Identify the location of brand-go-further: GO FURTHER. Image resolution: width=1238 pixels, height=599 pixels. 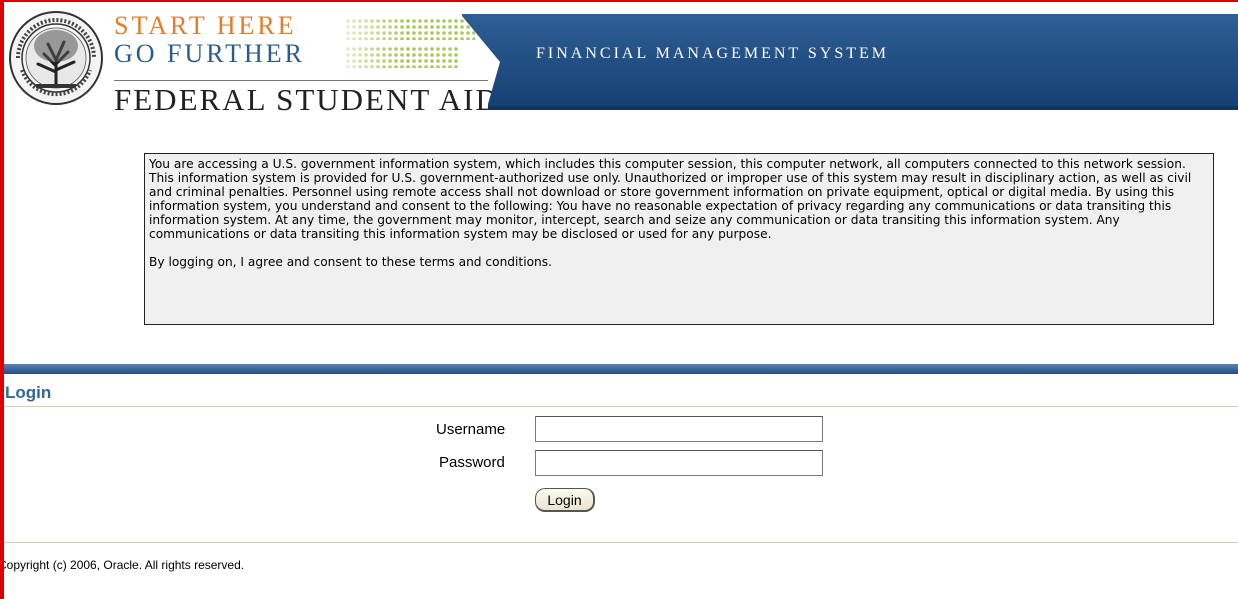
(209, 53).